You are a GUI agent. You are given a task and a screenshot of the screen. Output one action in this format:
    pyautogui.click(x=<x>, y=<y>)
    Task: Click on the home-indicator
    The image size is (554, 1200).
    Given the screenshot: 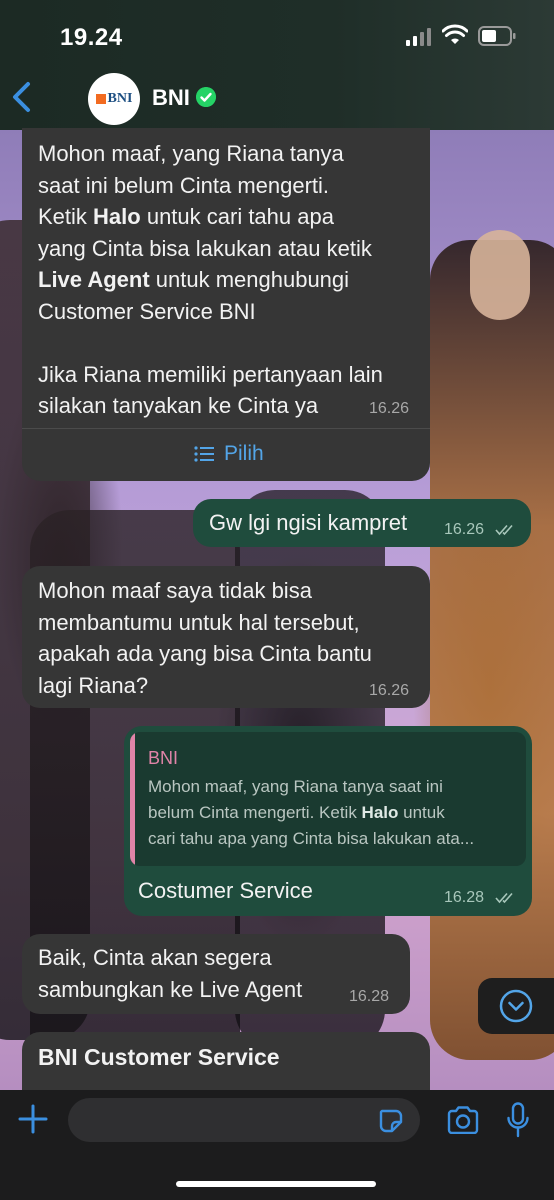 What is the action you would take?
    pyautogui.click(x=276, y=1184)
    